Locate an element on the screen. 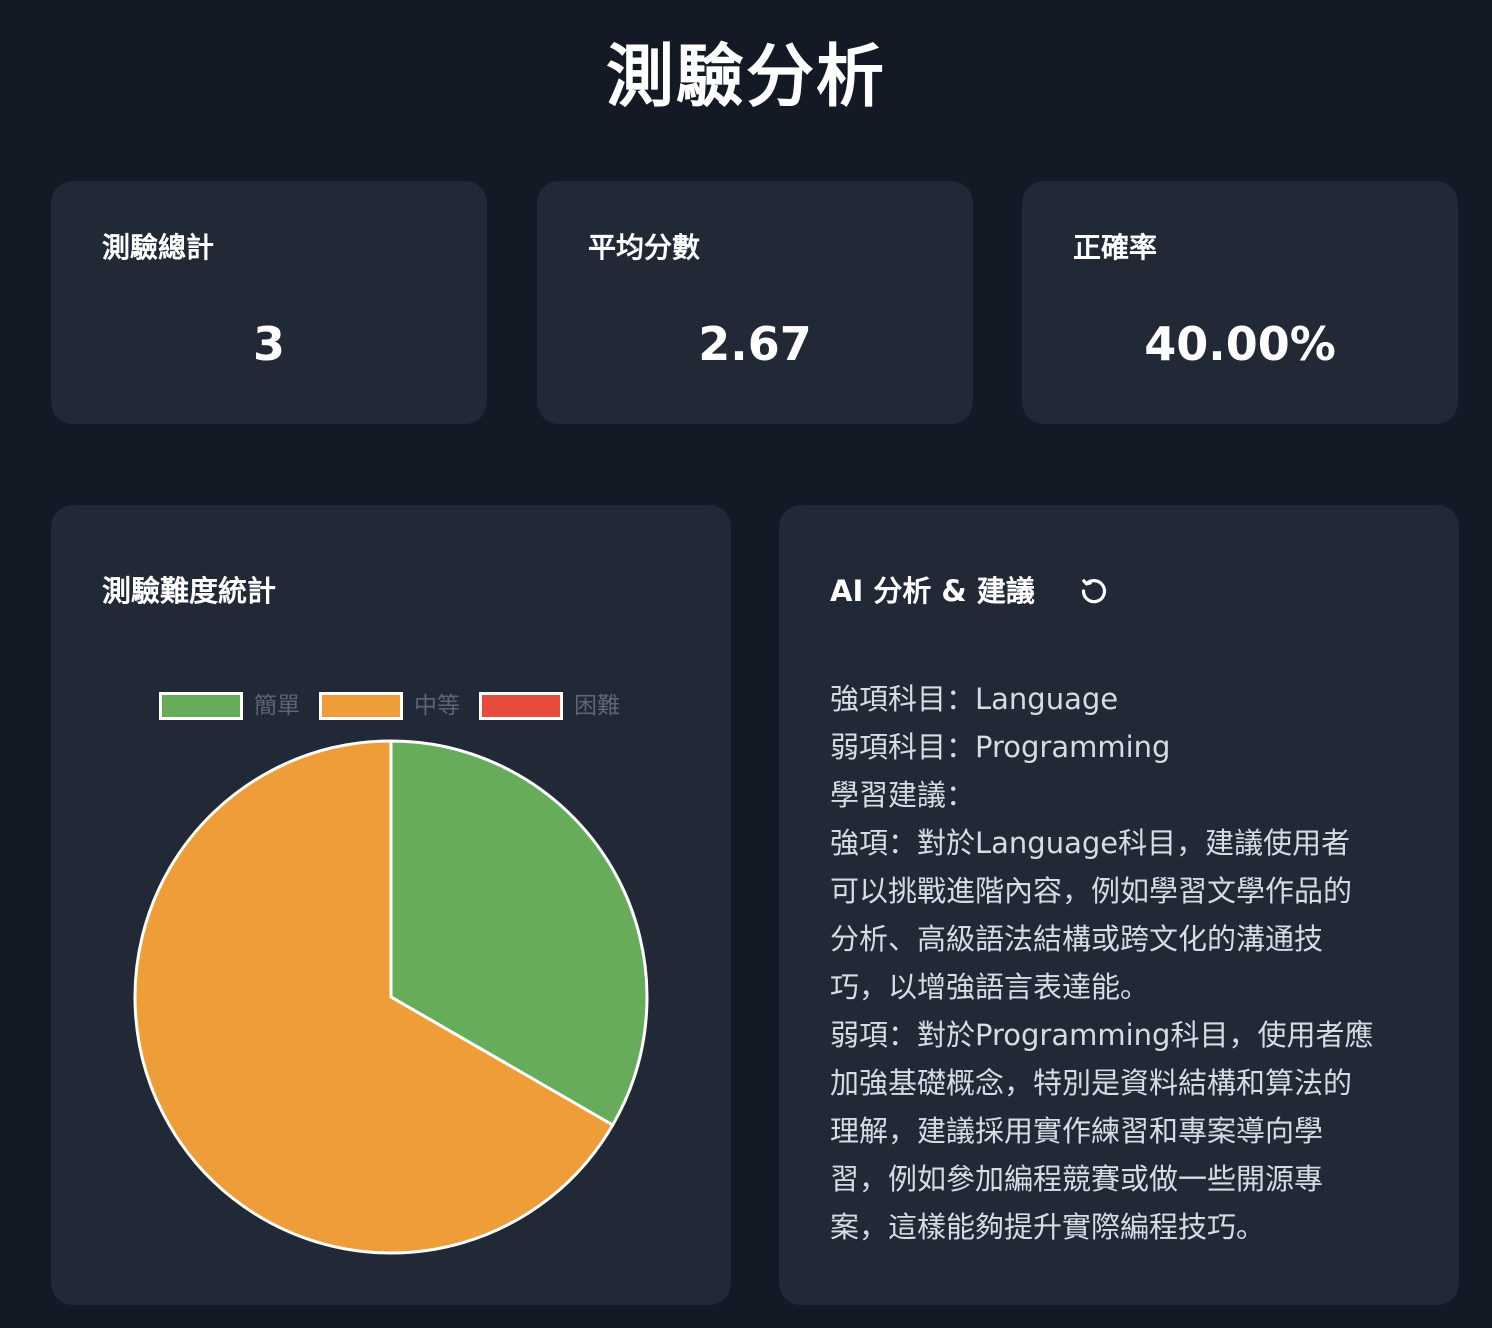 This screenshot has width=1492, height=1328. difficulty-chart-title: 測驗難度統計 is located at coordinates (189, 591).